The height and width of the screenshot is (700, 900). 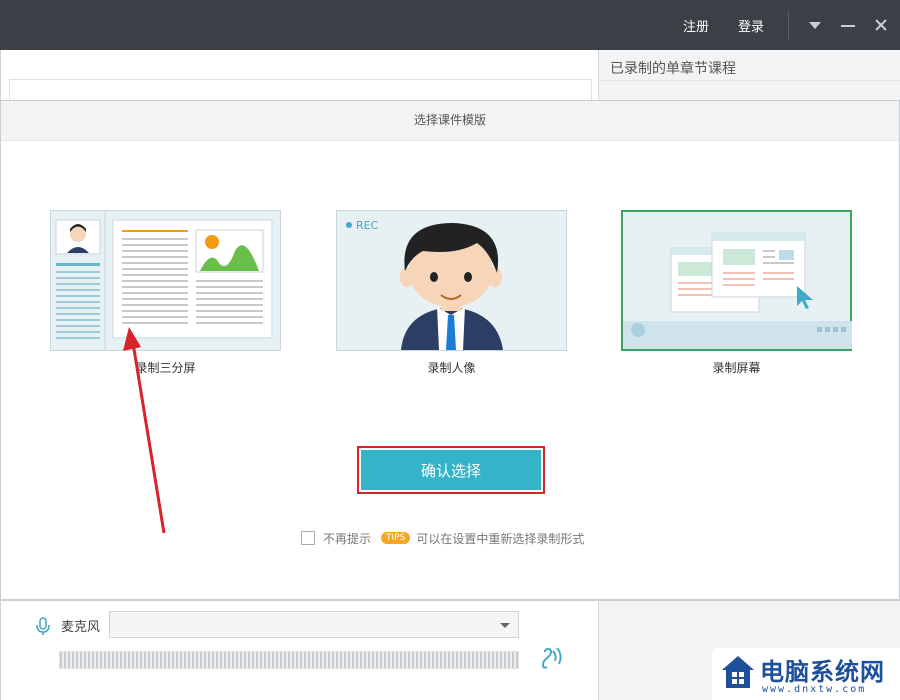 What do you see at coordinates (43, 627) in the screenshot?
I see `microphone-icon` at bounding box center [43, 627].